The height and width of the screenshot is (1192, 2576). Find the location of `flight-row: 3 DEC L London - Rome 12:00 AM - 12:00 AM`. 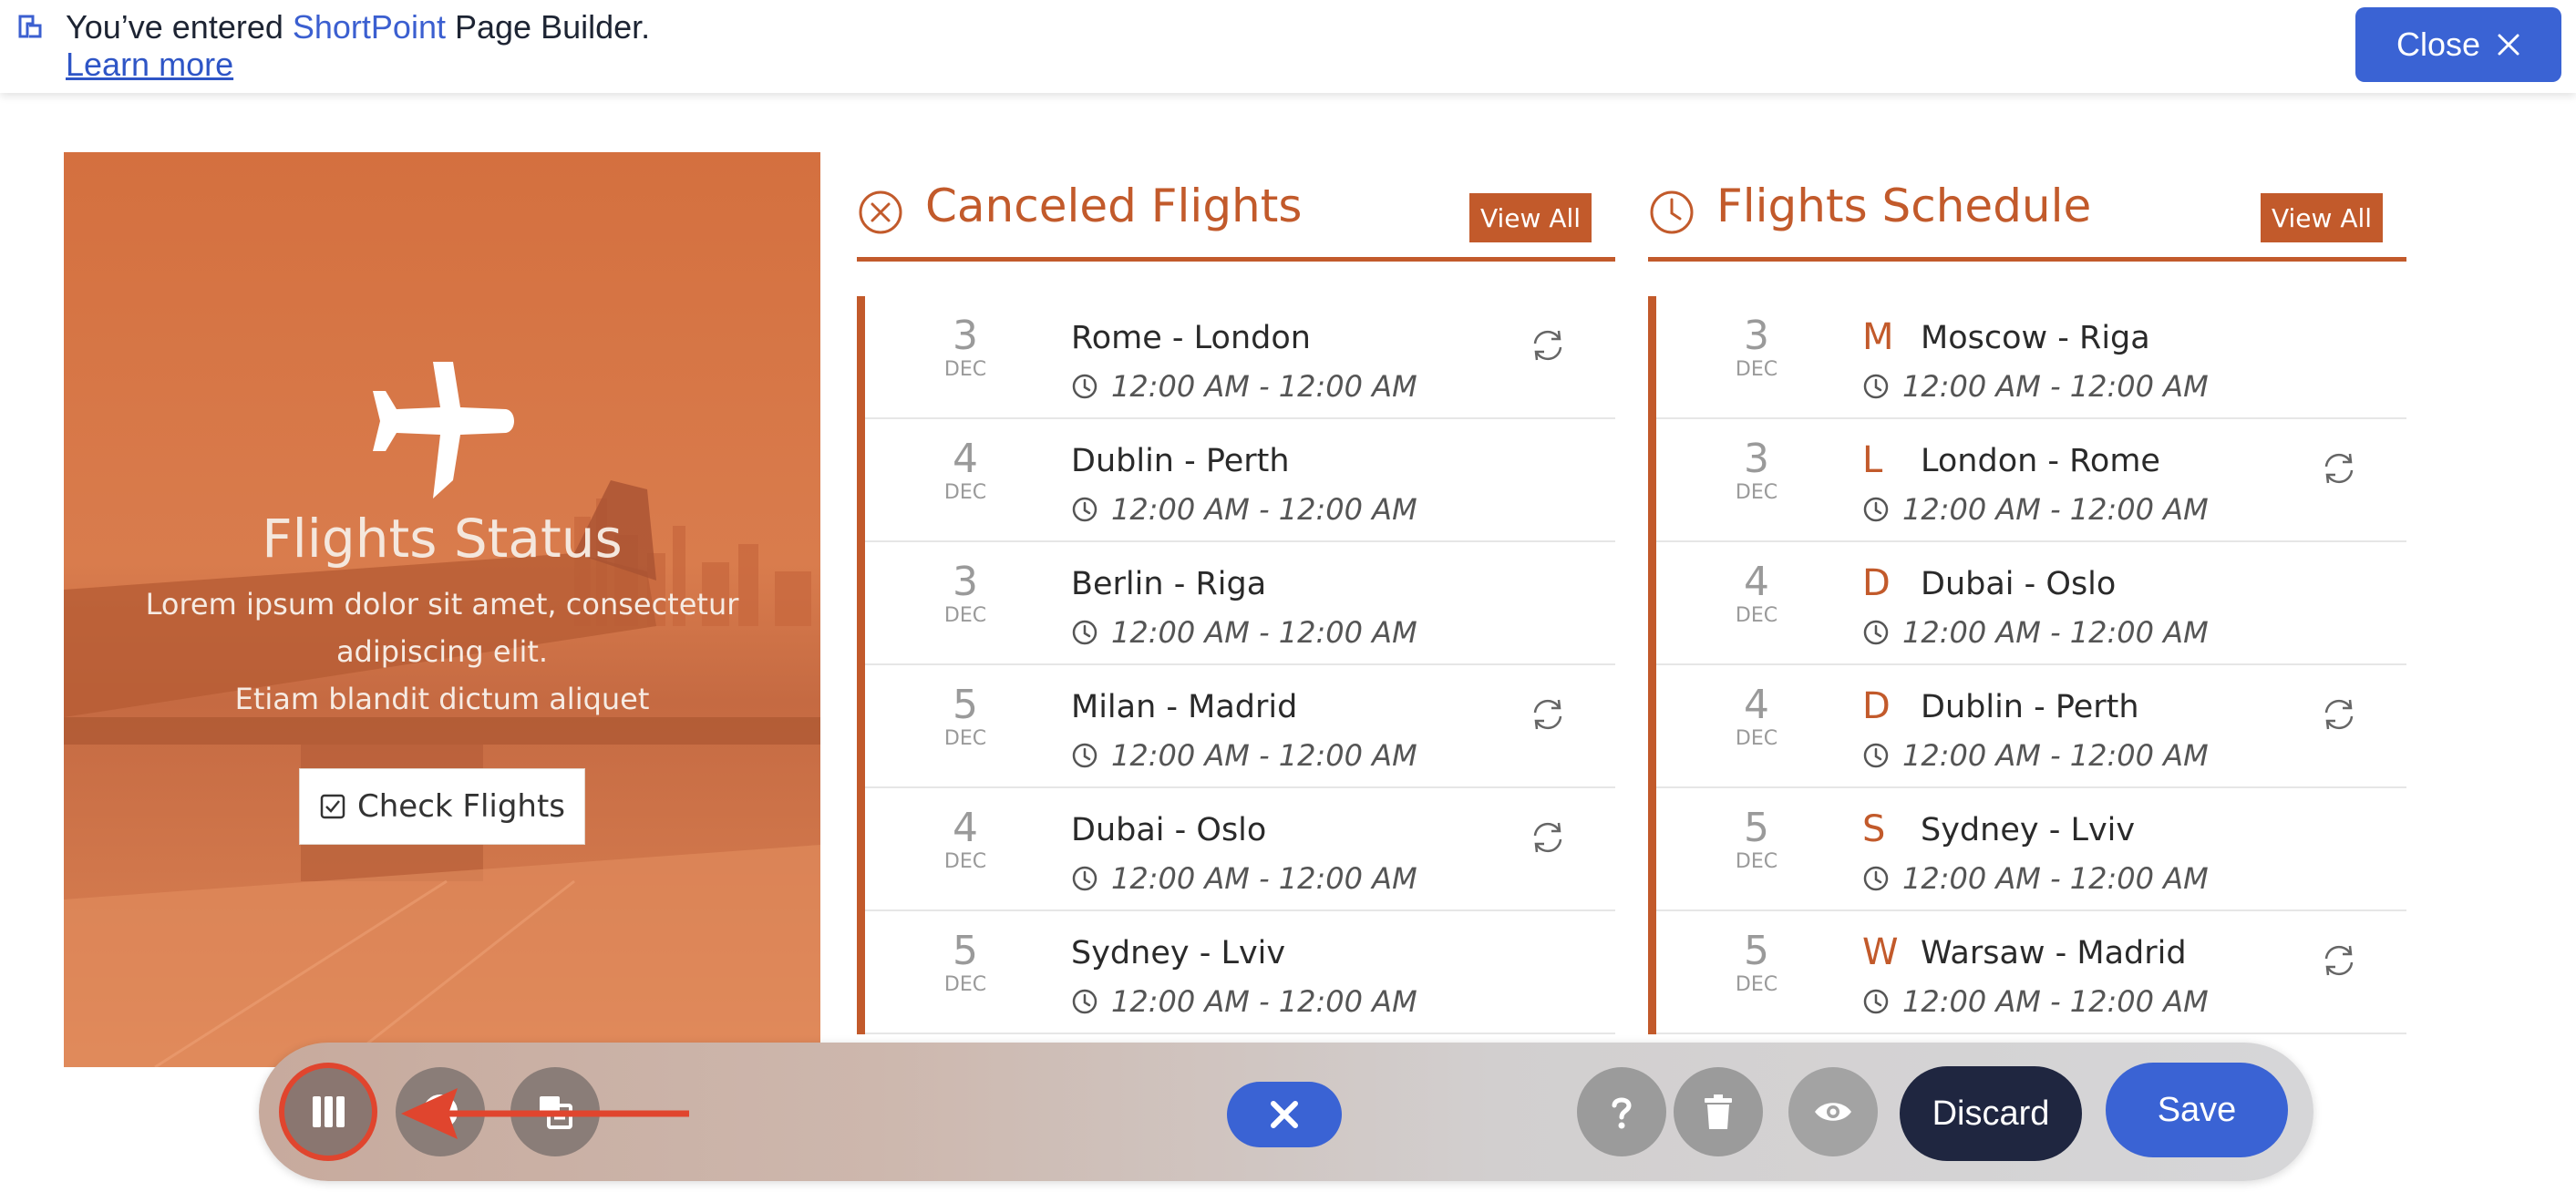

flight-row: 3 DEC L London - Rome 12:00 AM - 12:00 AM is located at coordinates (2031, 480).